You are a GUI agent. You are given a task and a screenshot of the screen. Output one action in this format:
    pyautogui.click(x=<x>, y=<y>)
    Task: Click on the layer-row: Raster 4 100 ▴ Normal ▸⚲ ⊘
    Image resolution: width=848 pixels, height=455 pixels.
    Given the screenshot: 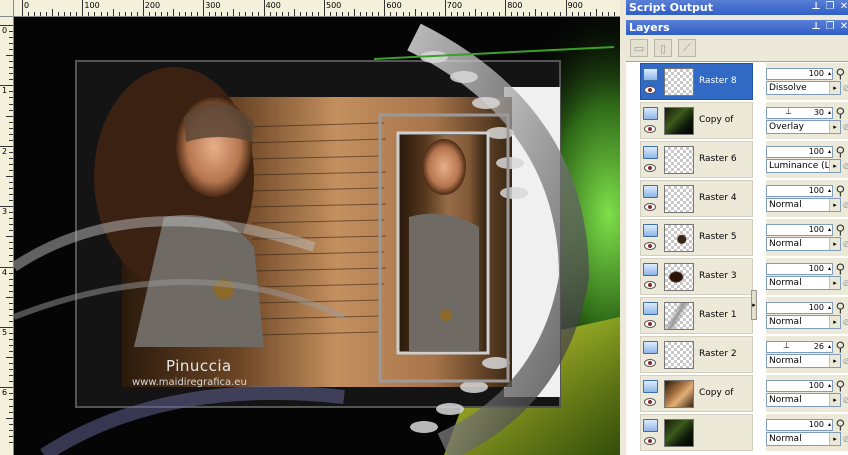 What is the action you would take?
    pyautogui.click(x=737, y=198)
    